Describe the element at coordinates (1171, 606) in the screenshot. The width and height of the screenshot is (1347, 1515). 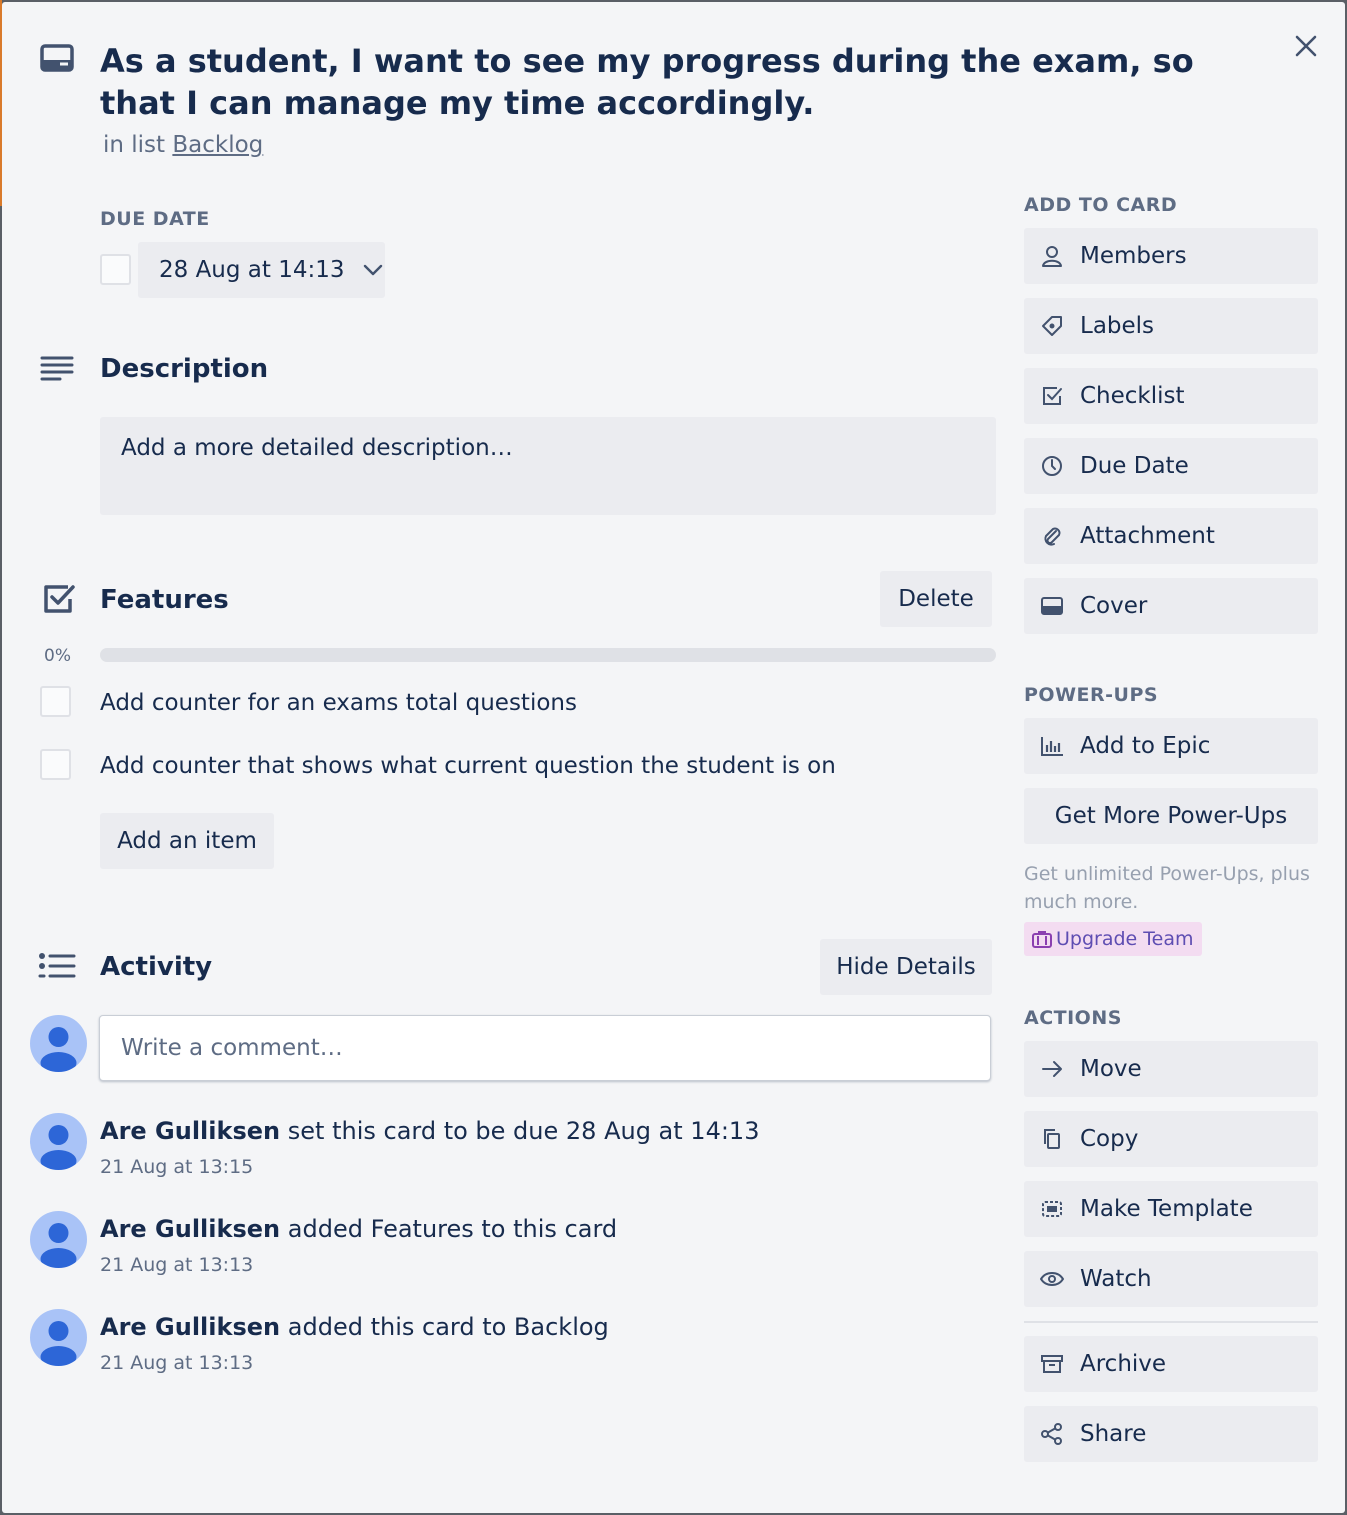
I see `cover-button: Cover` at that location.